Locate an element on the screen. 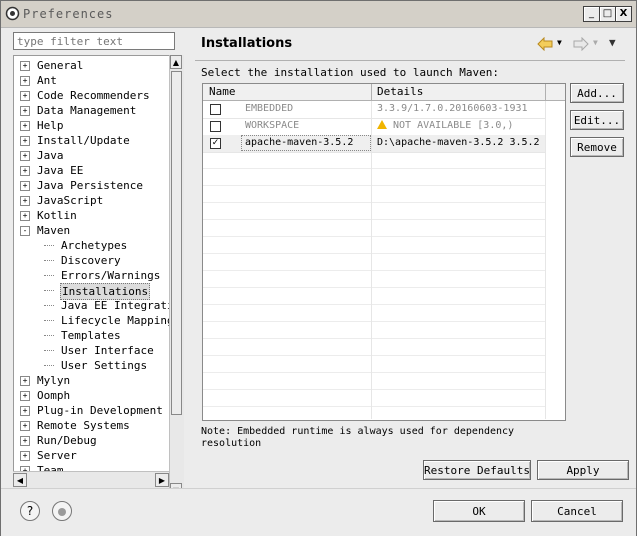 This screenshot has width=637, height=536. tree-item: + Run/Debug is located at coordinates (92, 440).